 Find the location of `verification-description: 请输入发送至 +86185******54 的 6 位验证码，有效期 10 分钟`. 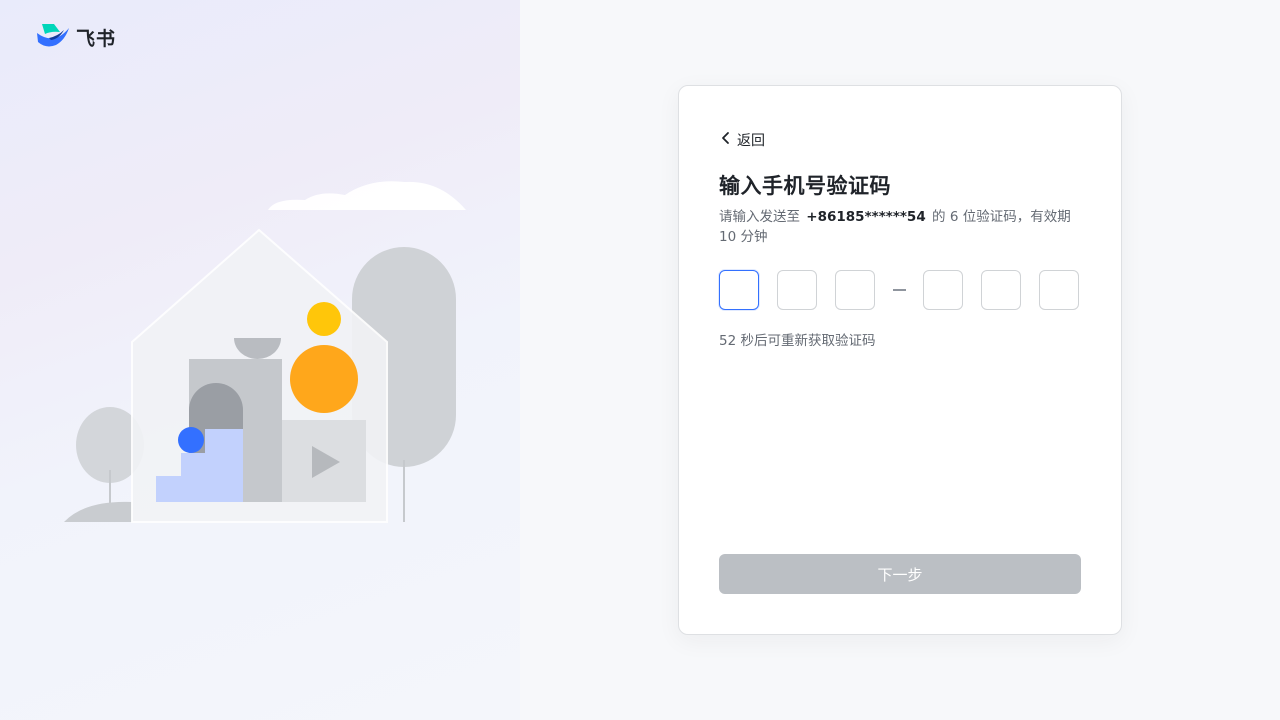

verification-description: 请输入发送至 +86185******54 的 6 位验证码，有效期 10 分钟 is located at coordinates (901, 227).